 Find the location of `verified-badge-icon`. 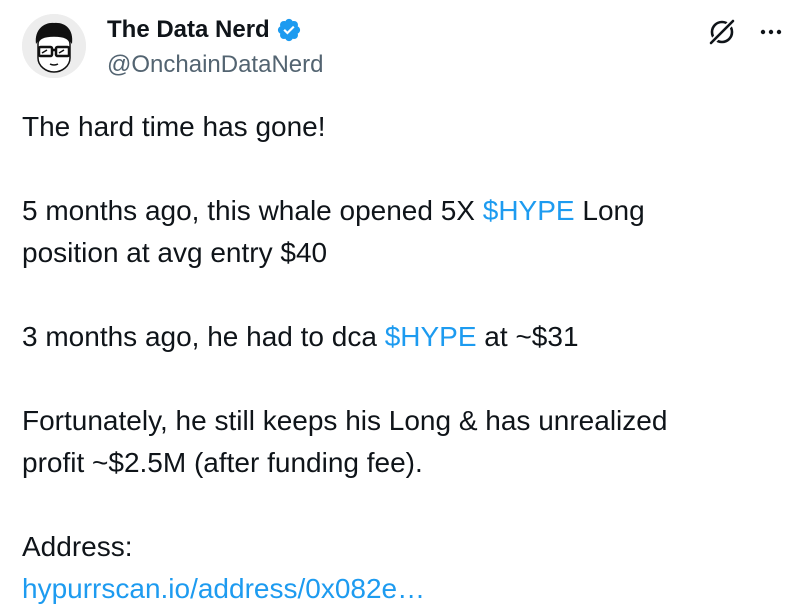

verified-badge-icon is located at coordinates (288, 30).